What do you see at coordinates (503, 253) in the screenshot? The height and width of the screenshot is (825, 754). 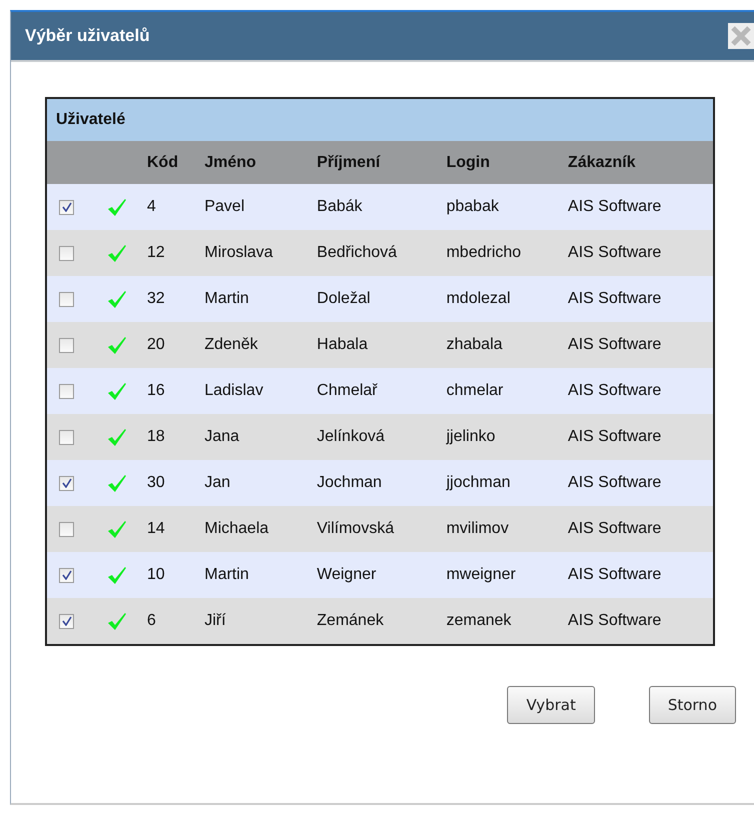 I see `table-cell: mbedricho` at bounding box center [503, 253].